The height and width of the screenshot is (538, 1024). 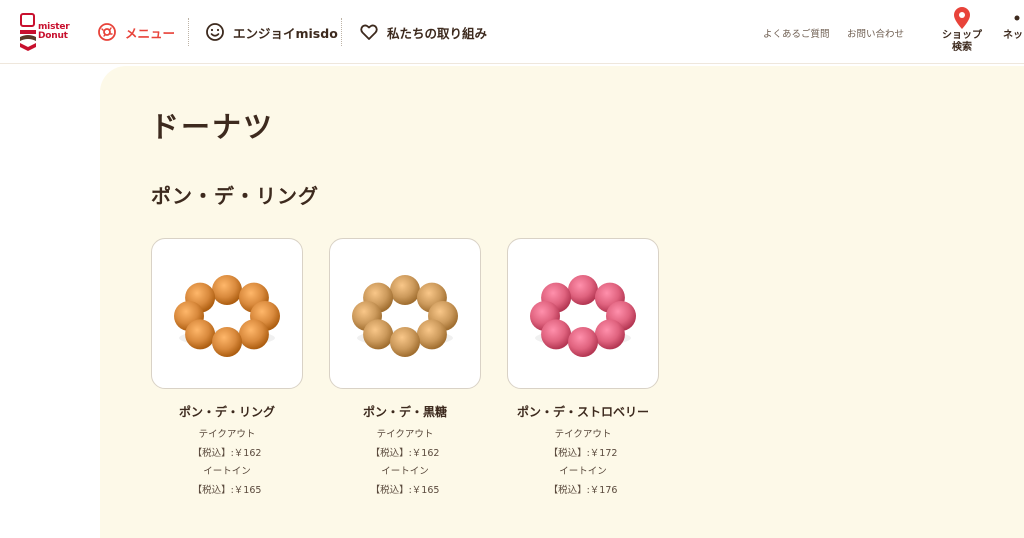 I want to click on smile-icon, so click(x=215, y=32).